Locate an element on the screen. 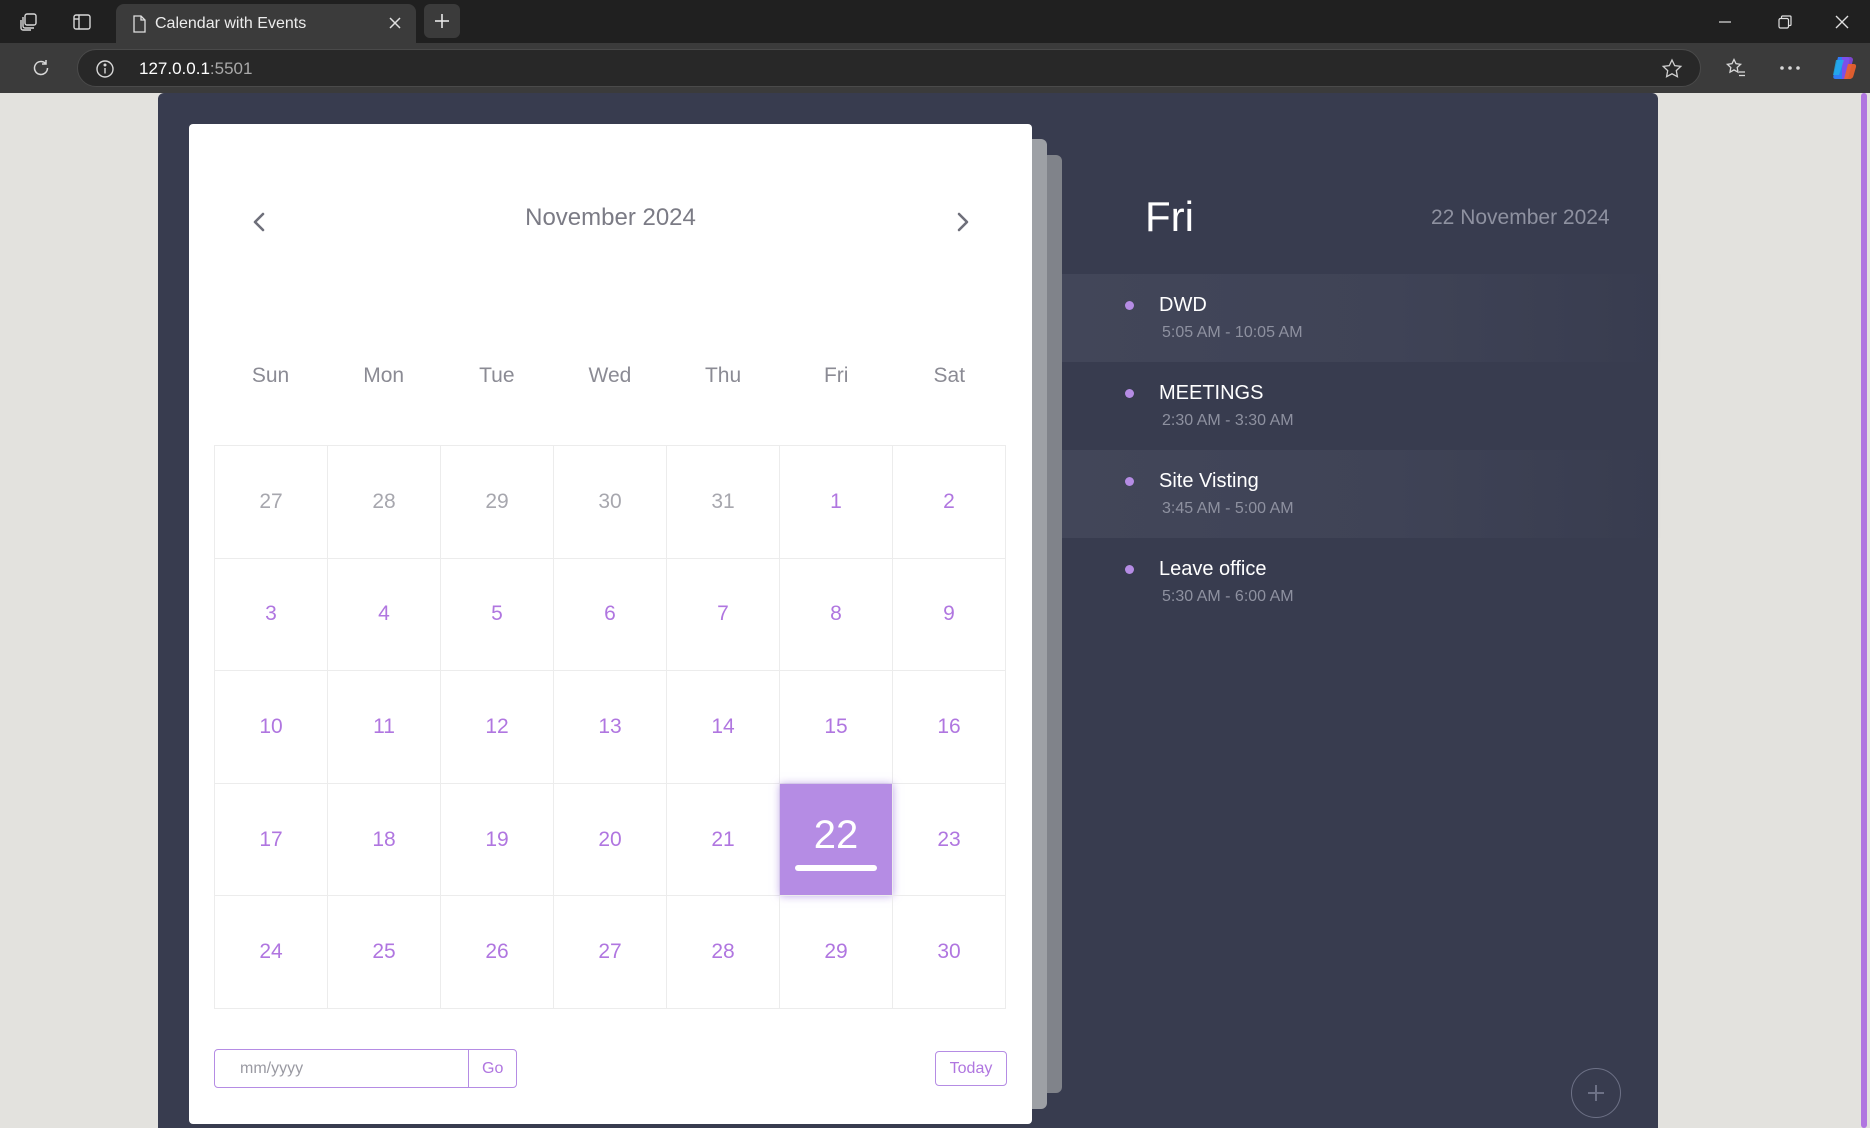 The height and width of the screenshot is (1128, 1870). weekday-label: Mon is located at coordinates (384, 375).